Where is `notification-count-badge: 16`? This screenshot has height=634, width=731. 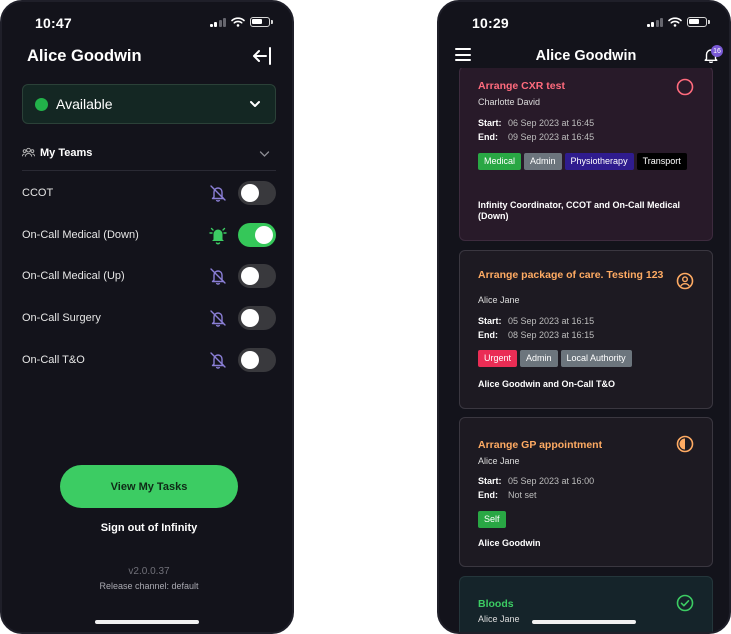 notification-count-badge: 16 is located at coordinates (717, 51).